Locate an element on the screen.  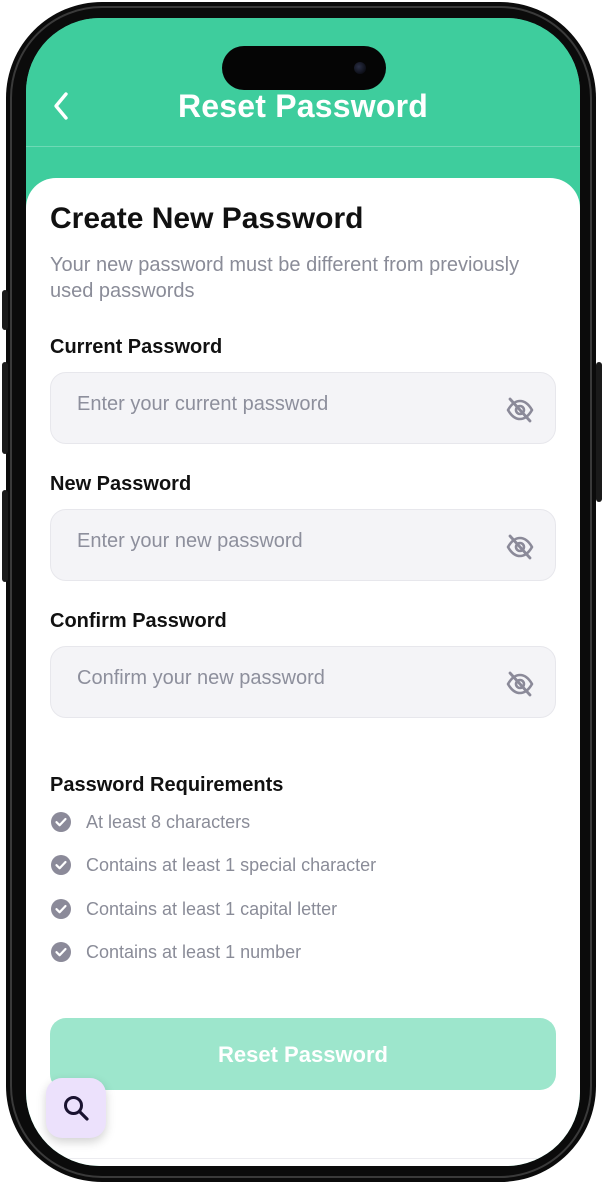
confirm-password-field is located at coordinates (303, 682).